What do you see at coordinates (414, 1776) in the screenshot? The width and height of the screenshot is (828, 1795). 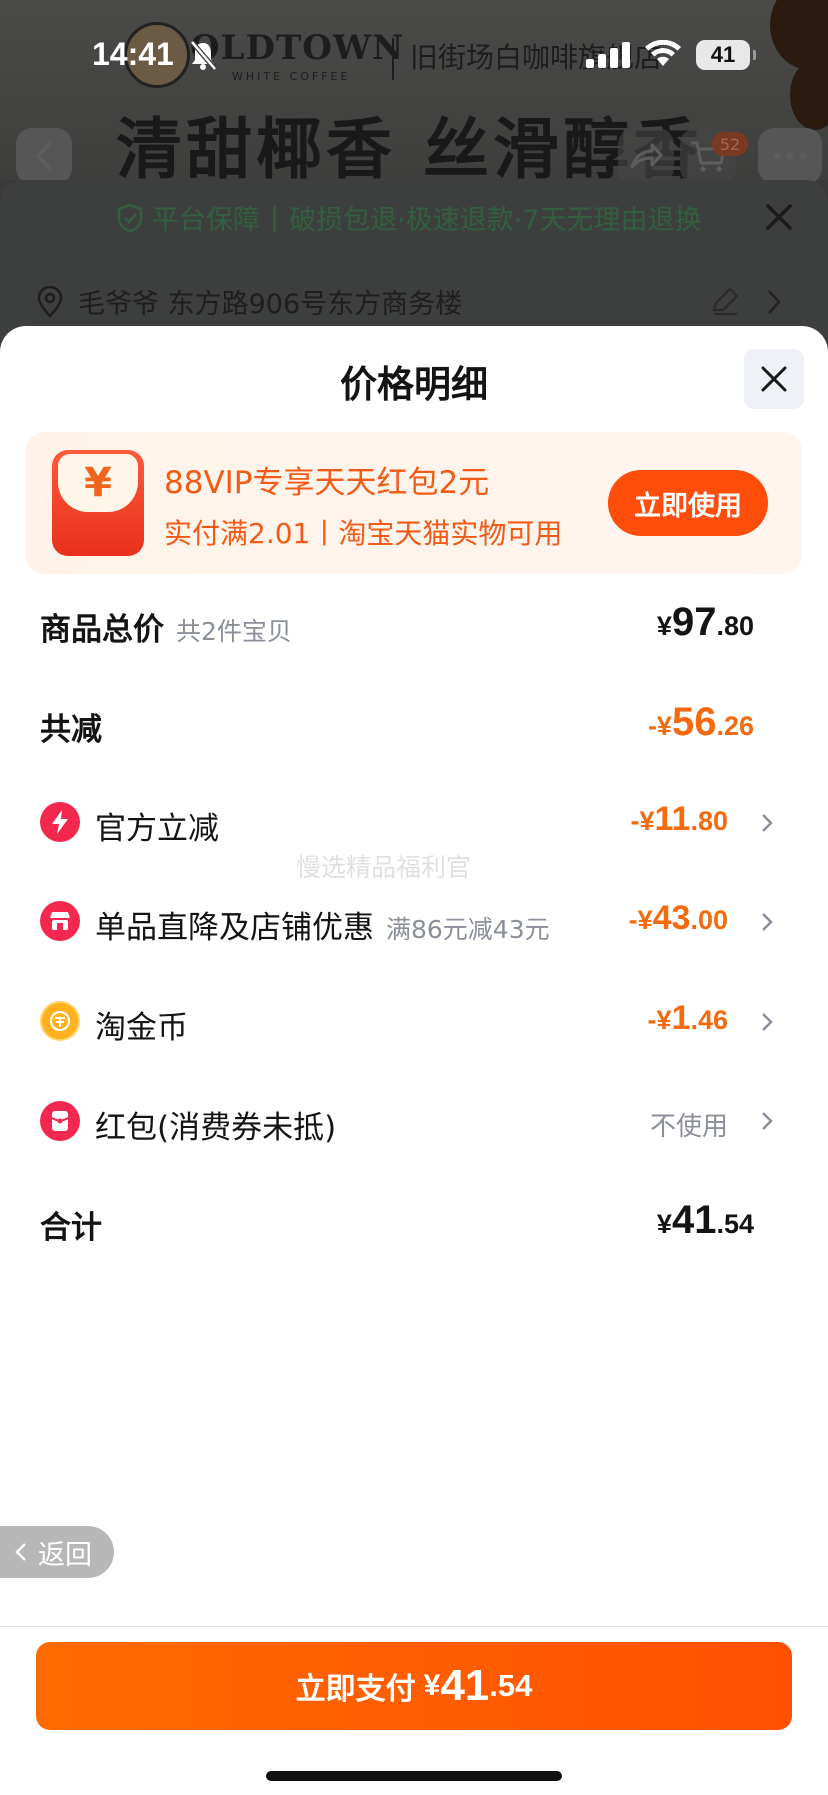 I see `home-indicator` at bounding box center [414, 1776].